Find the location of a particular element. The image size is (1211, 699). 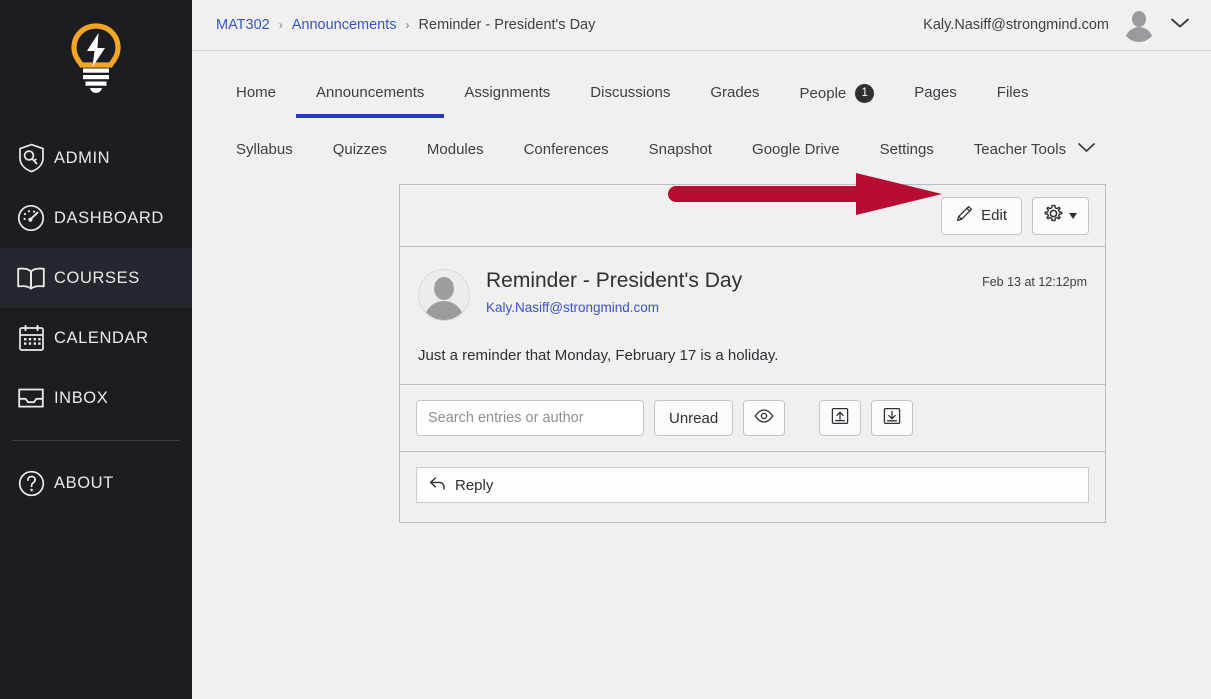

teacher-tools-dropdown: Teacher Tools is located at coordinates (1029, 149).